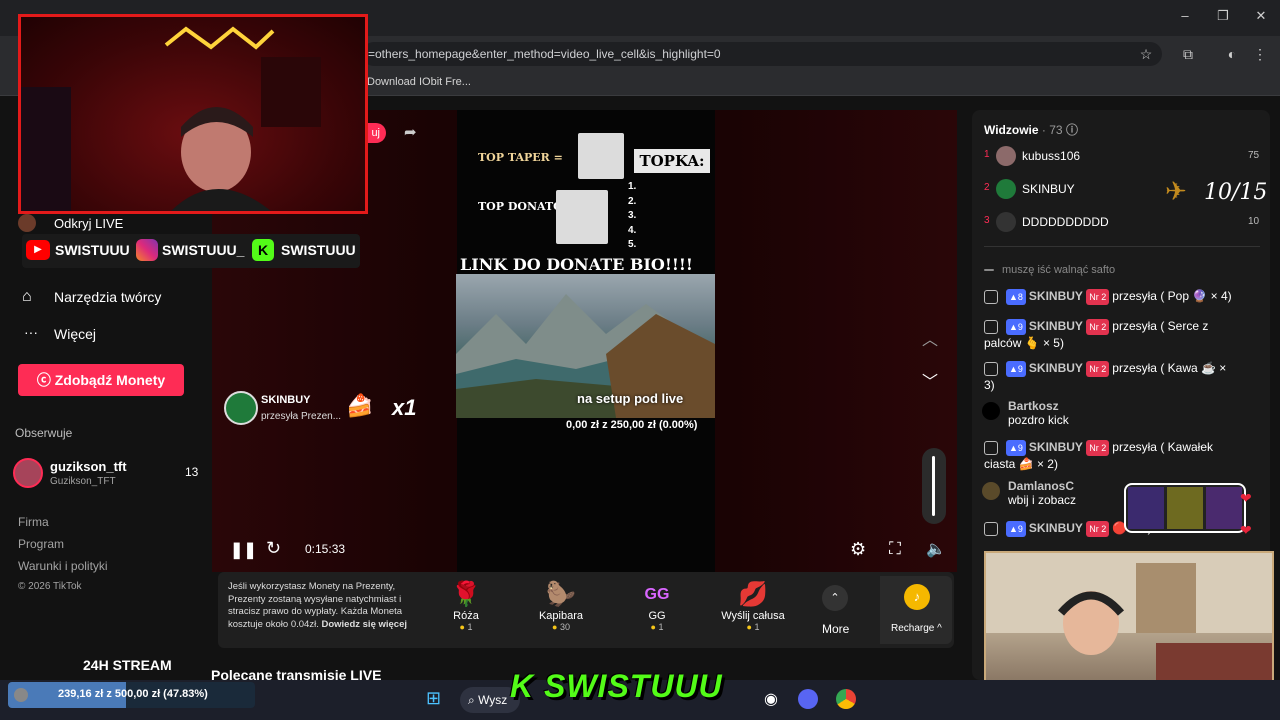  Describe the element at coordinates (92, 250) in the screenshot. I see `youtube-handle: SWISTUUU` at that location.